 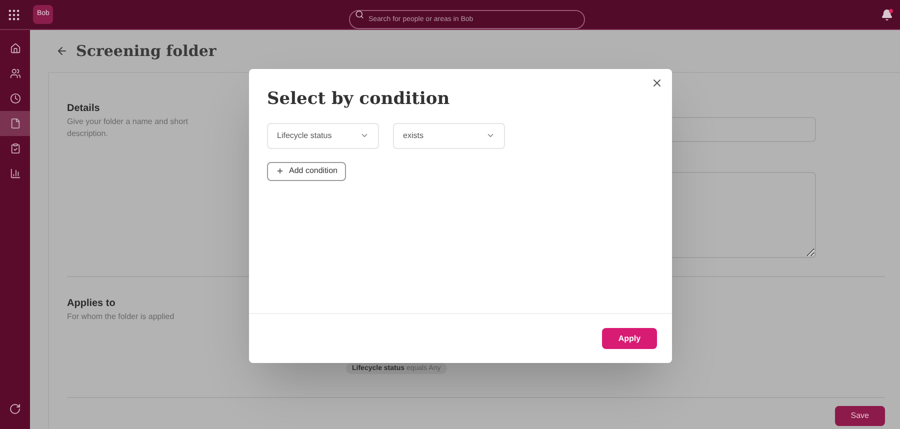 What do you see at coordinates (859, 416) in the screenshot?
I see `save-button: Save` at bounding box center [859, 416].